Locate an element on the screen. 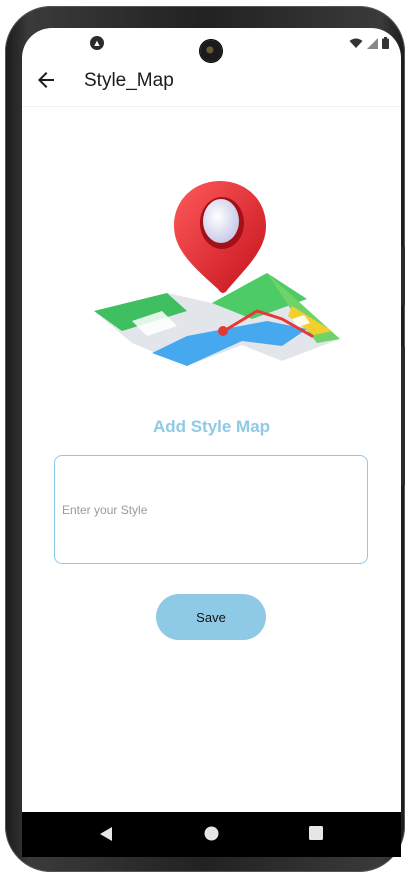 Image resolution: width=410 pixels, height=878 pixels. power-button is located at coordinates (403, 416).